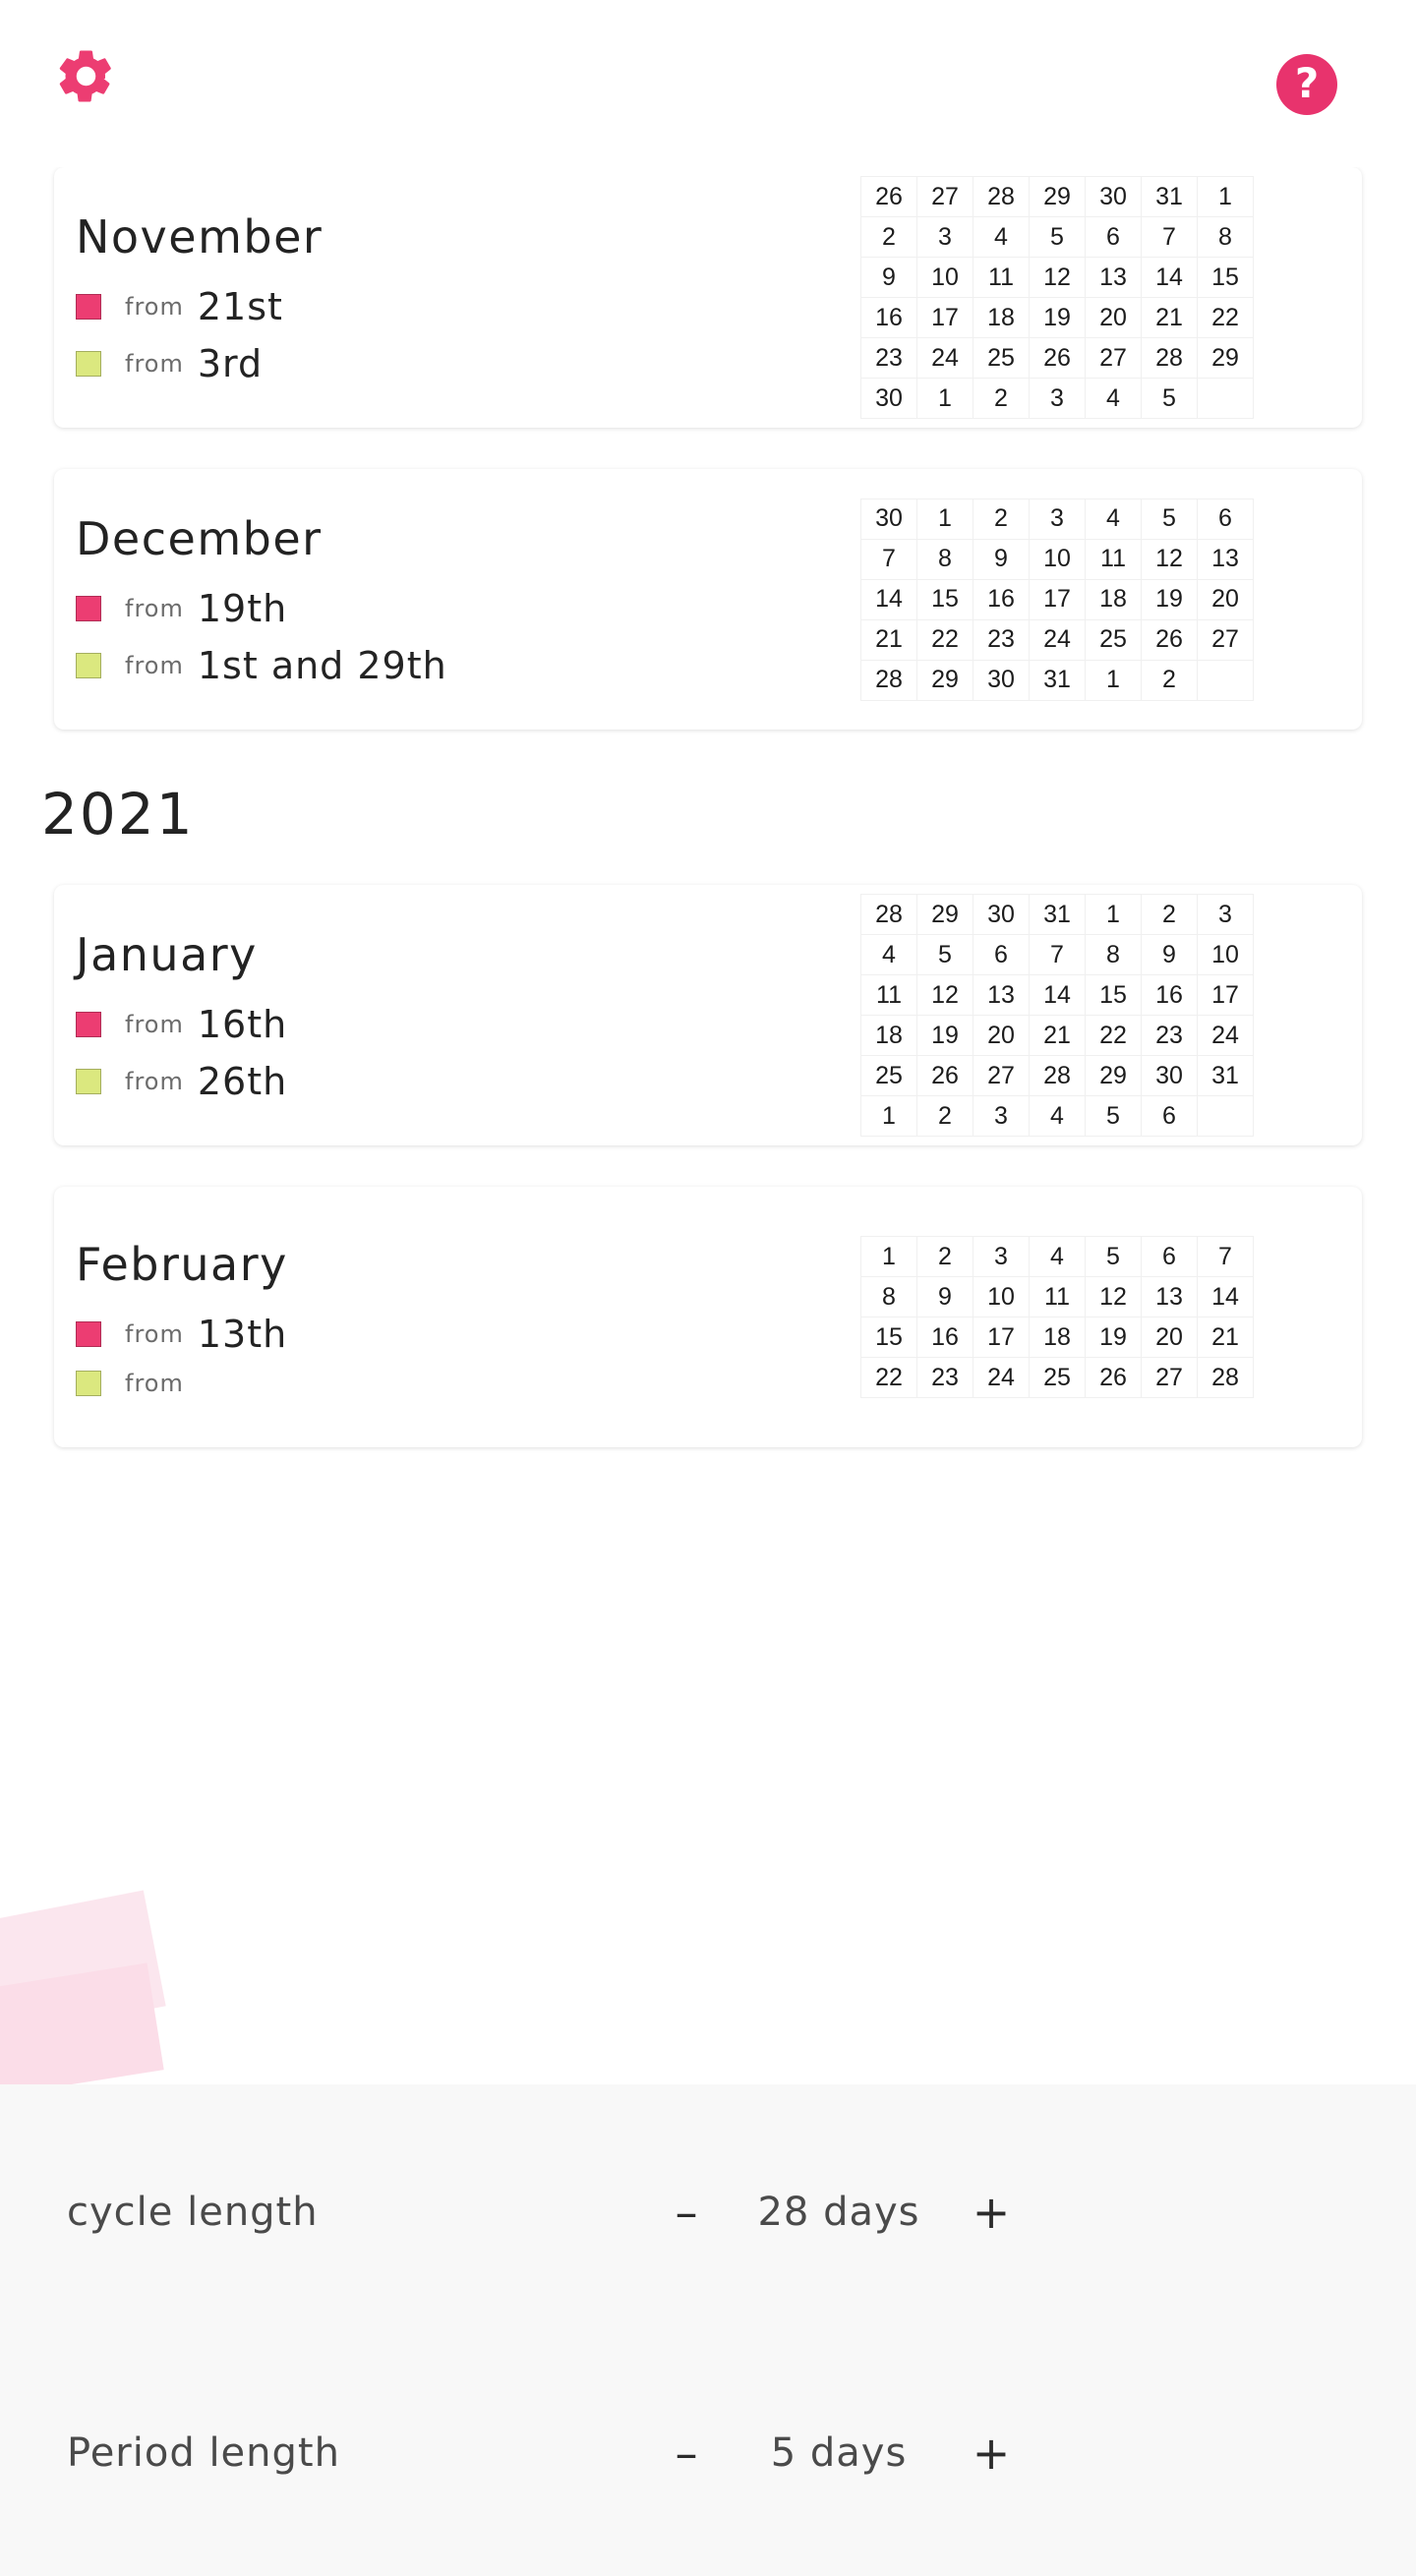  Describe the element at coordinates (686, 2453) in the screenshot. I see `period-length-decrement-button: –` at that location.